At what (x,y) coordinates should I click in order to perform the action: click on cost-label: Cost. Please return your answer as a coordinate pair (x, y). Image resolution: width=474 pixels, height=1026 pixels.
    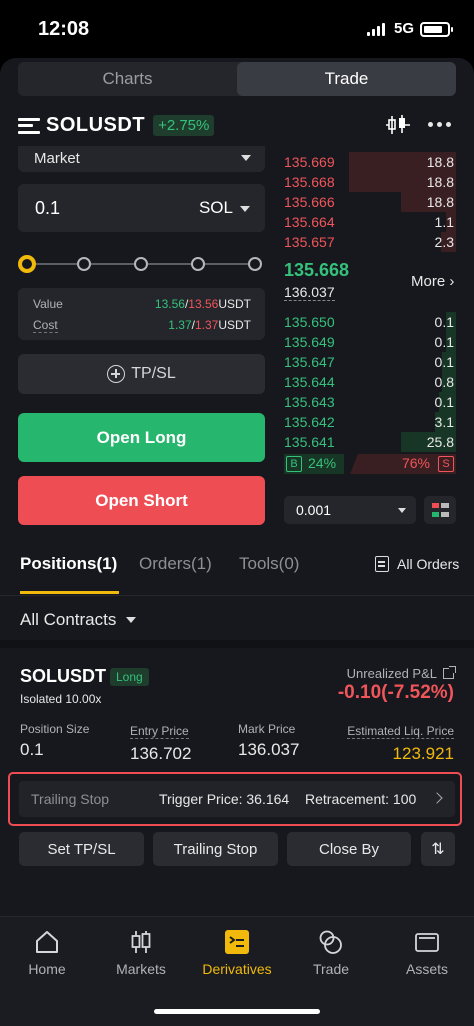
    Looking at the image, I should click on (45, 325).